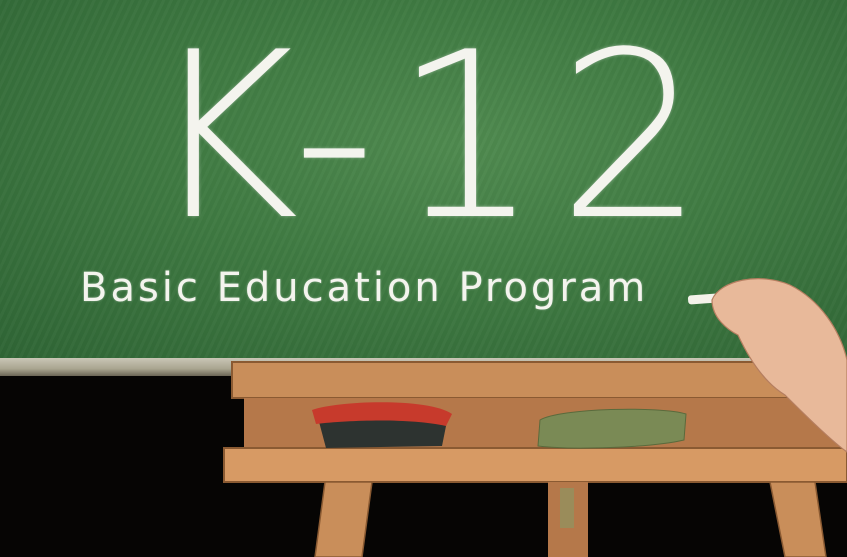  Describe the element at coordinates (567, 508) in the screenshot. I see `easel-hinge` at that location.